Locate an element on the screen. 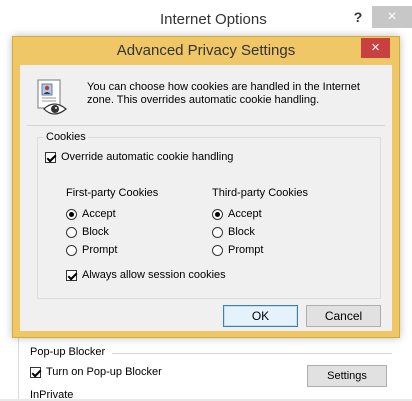  help-icon: ? is located at coordinates (358, 17).